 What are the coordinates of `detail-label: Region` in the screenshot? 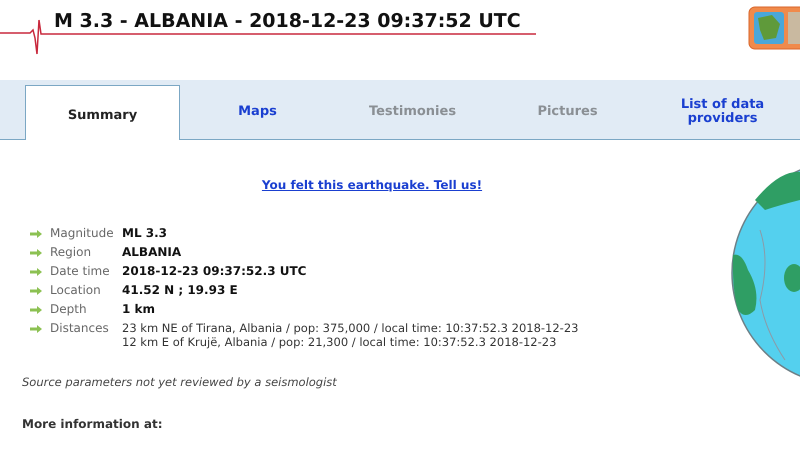 It's located at (71, 252).